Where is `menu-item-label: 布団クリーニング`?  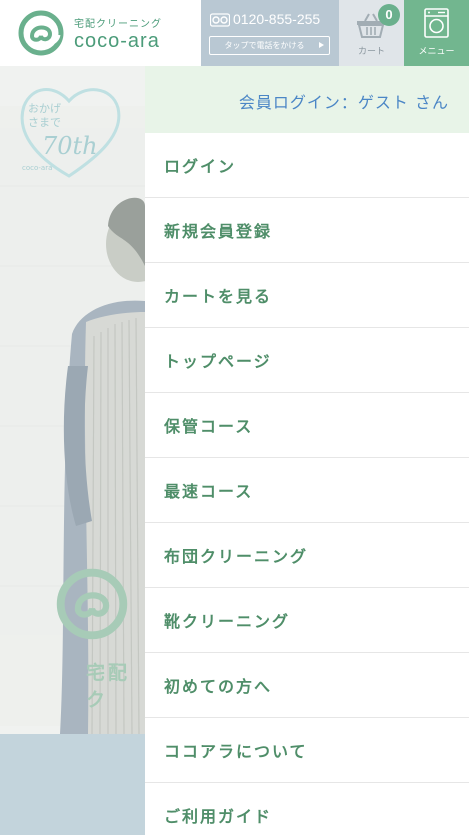 menu-item-label: 布団クリーニング is located at coordinates (236, 556).